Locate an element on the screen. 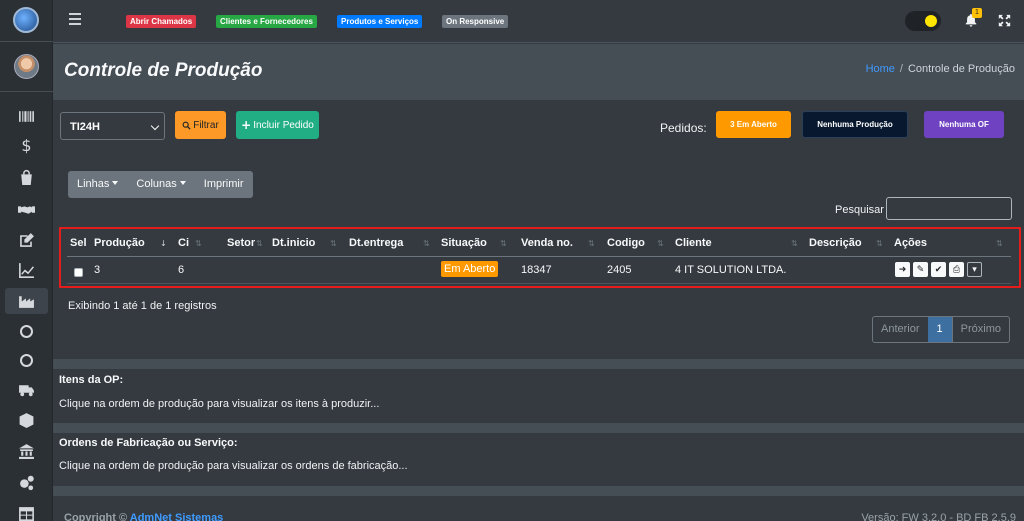 The height and width of the screenshot is (521, 1024). col-header-ci: Ci is located at coordinates (183, 243).